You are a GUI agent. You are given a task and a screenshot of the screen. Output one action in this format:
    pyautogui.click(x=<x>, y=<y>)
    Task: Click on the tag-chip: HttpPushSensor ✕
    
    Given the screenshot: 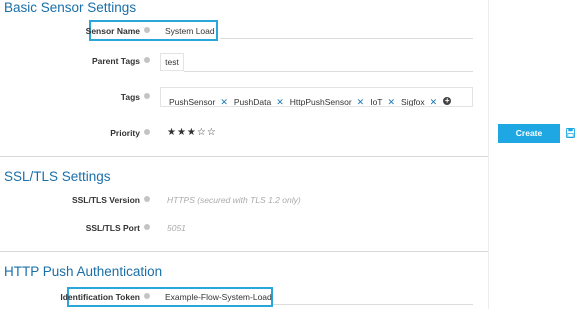 What is the action you would take?
    pyautogui.click(x=329, y=102)
    